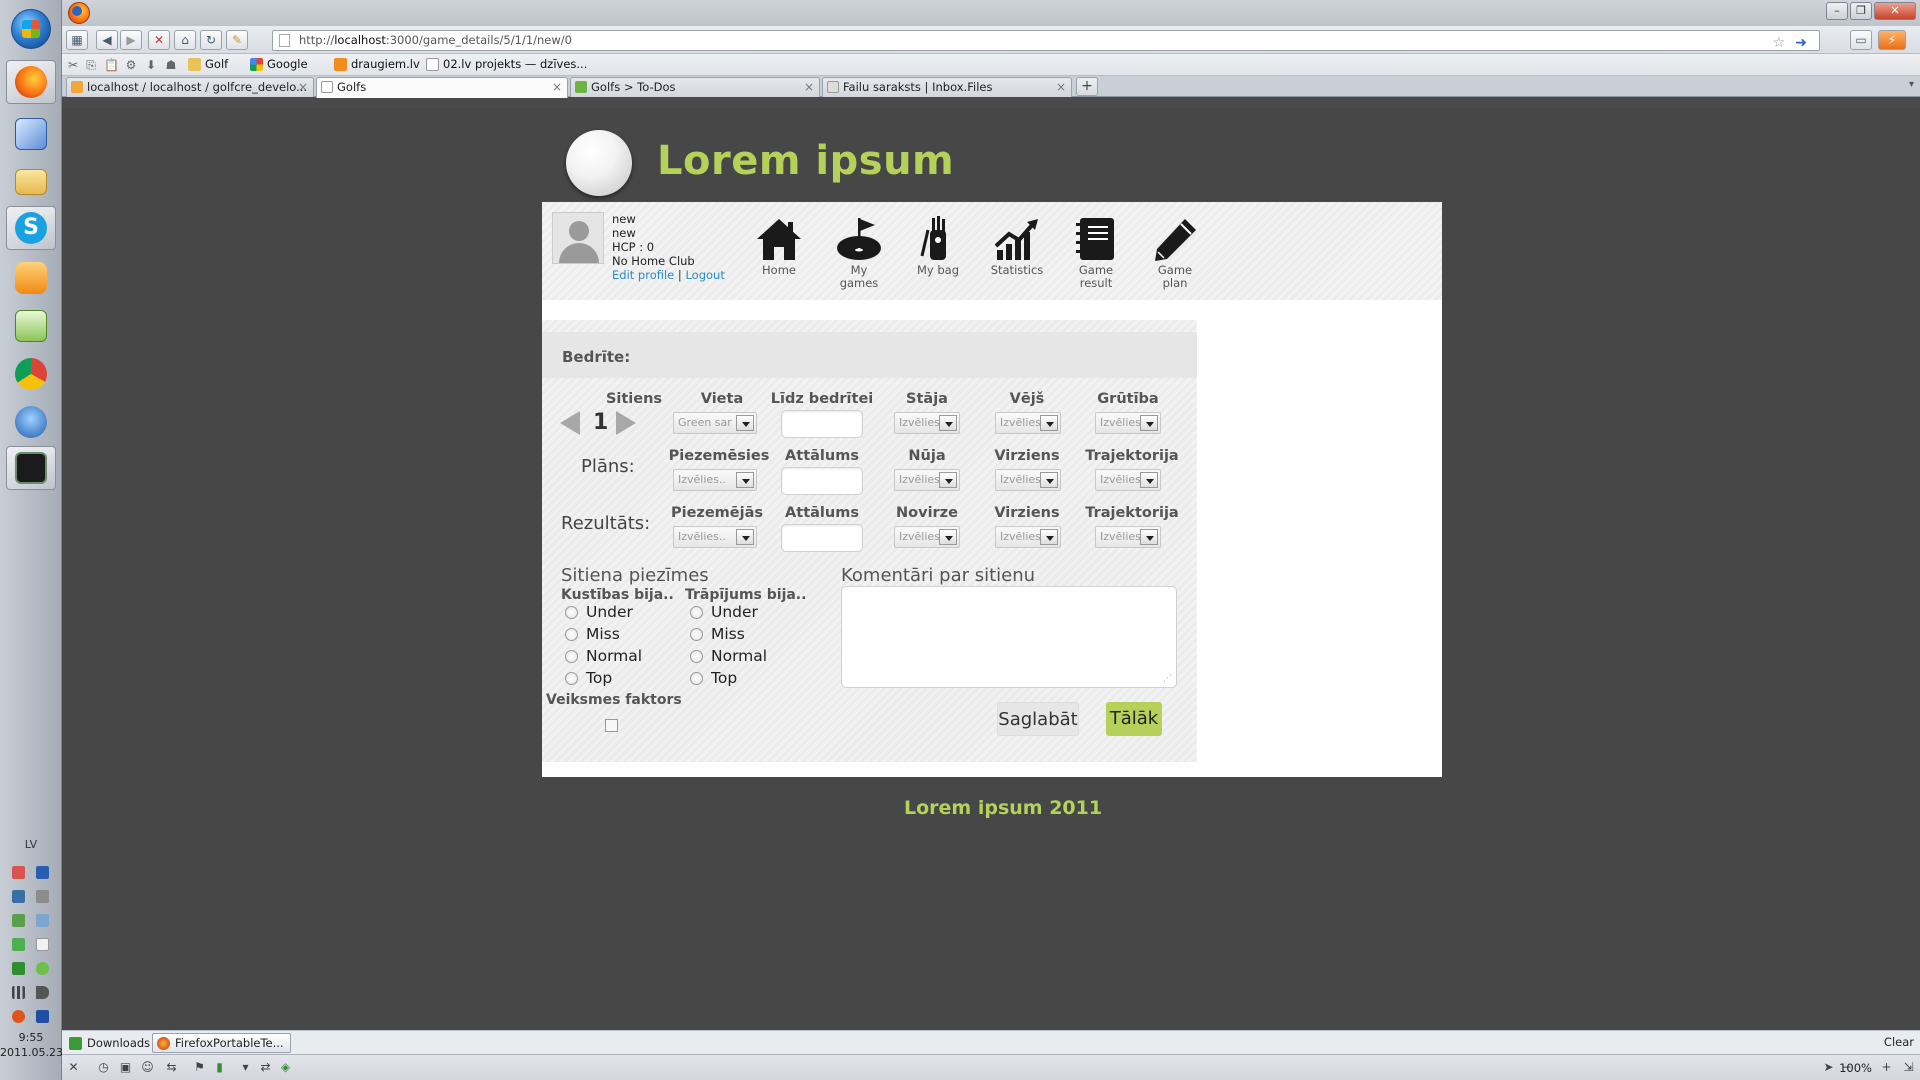 The width and height of the screenshot is (1920, 1080). I want to click on language-indicator: LV, so click(31, 844).